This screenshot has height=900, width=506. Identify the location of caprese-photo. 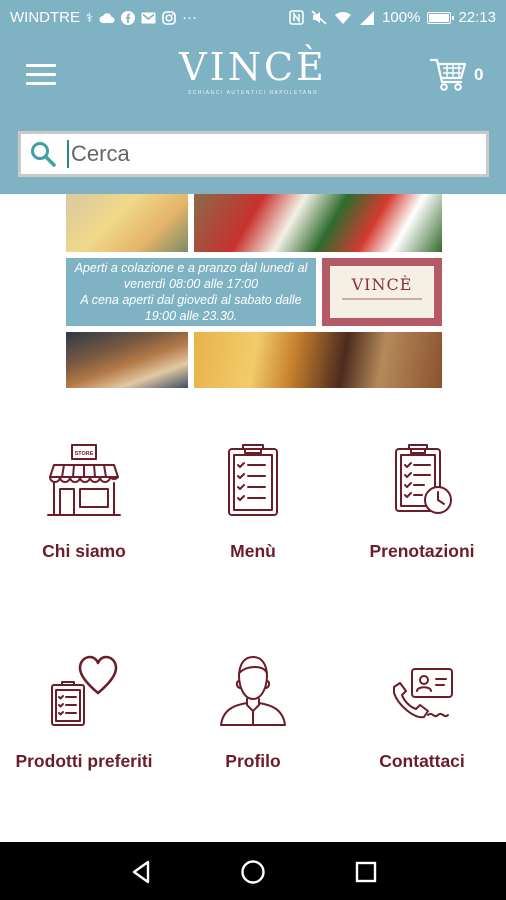
(318, 223).